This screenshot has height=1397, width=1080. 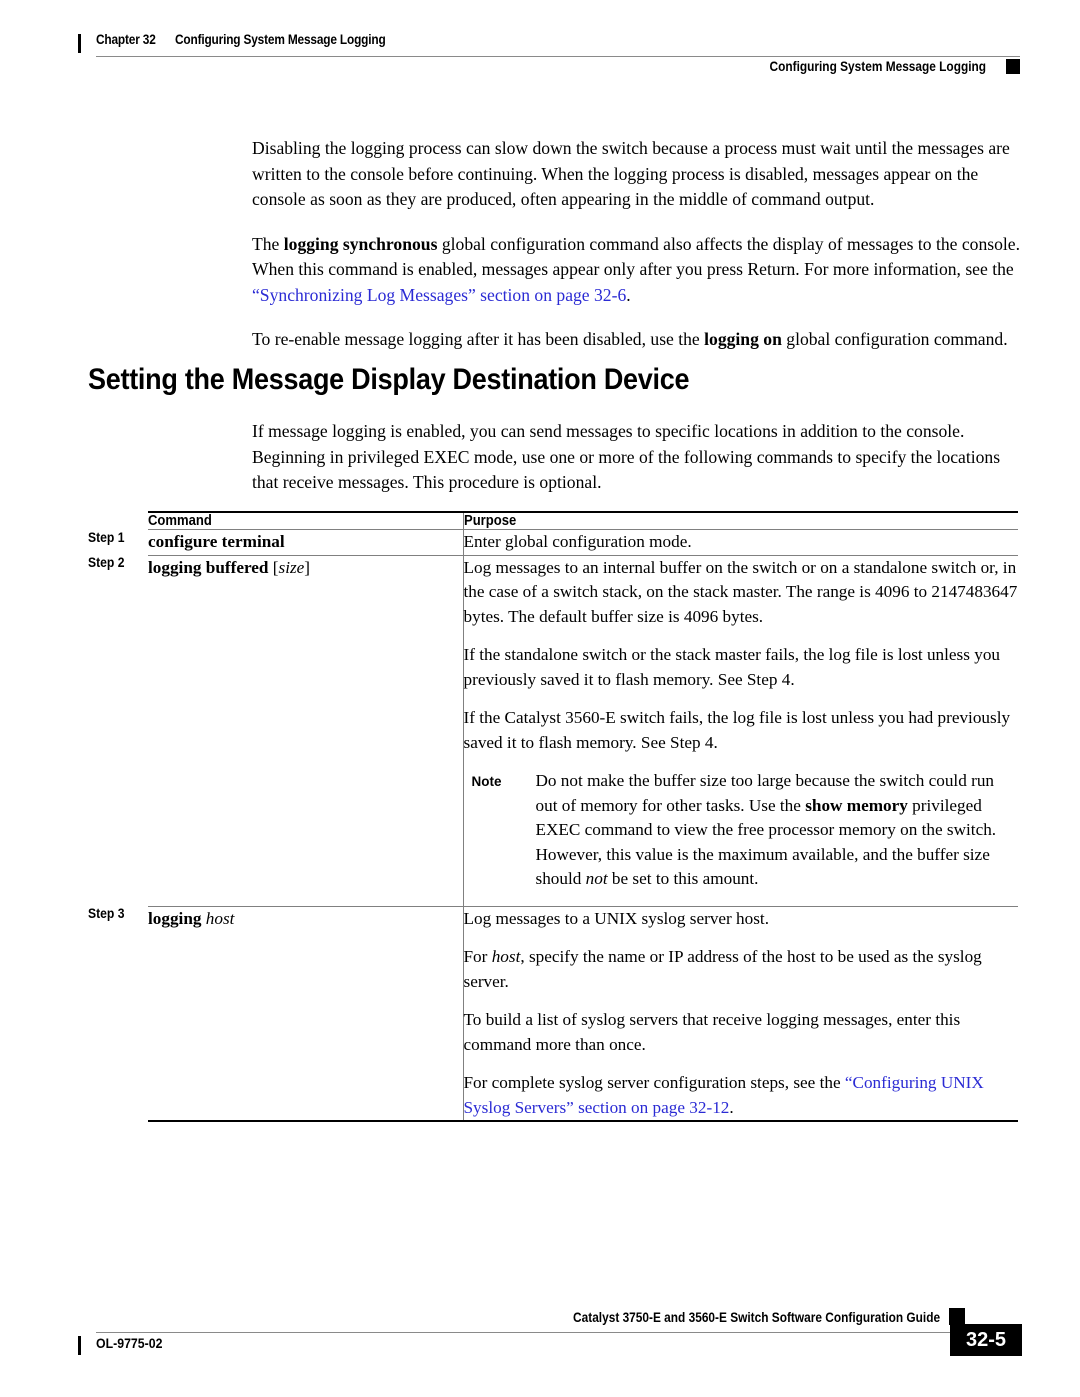 I want to click on step-label-2: Step 2, so click(x=106, y=562).